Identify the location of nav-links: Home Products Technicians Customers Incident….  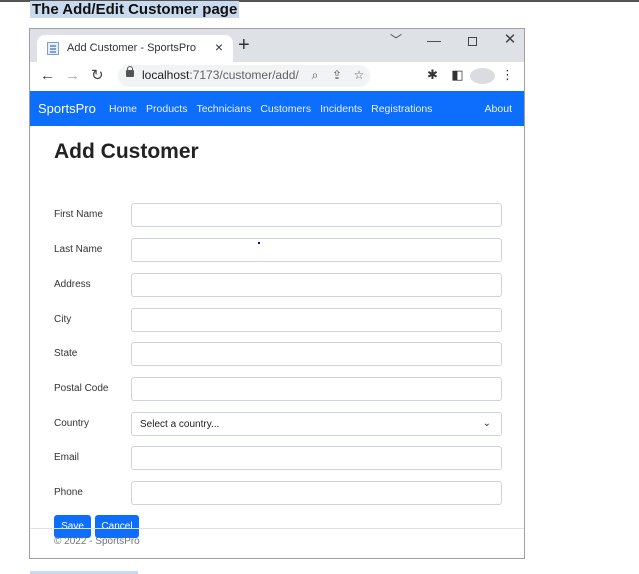
(275, 109).